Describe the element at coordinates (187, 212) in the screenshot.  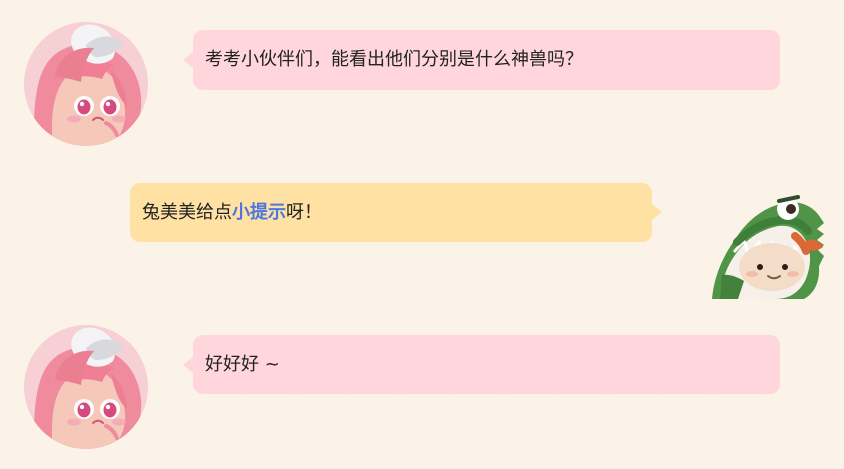
I see `message-text-2-prefix: 兔美美给点` at that location.